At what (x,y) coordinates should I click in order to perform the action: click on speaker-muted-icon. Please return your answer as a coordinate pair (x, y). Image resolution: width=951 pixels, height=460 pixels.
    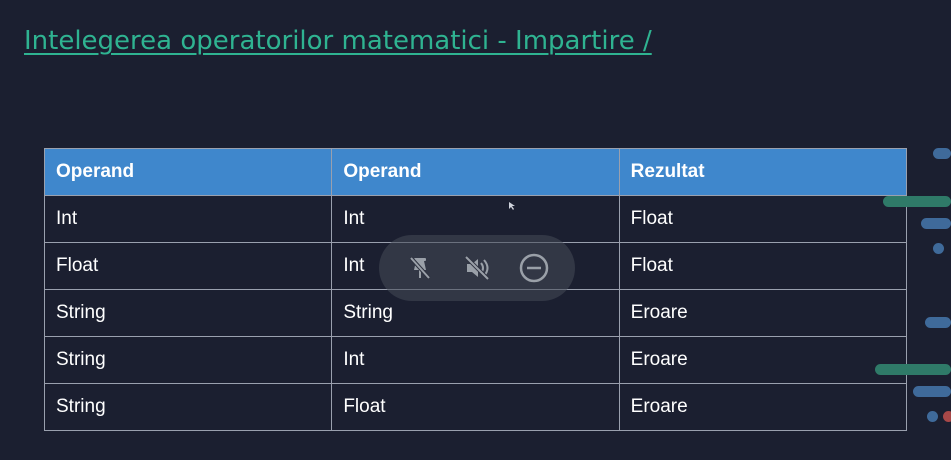
    Looking at the image, I should click on (477, 268).